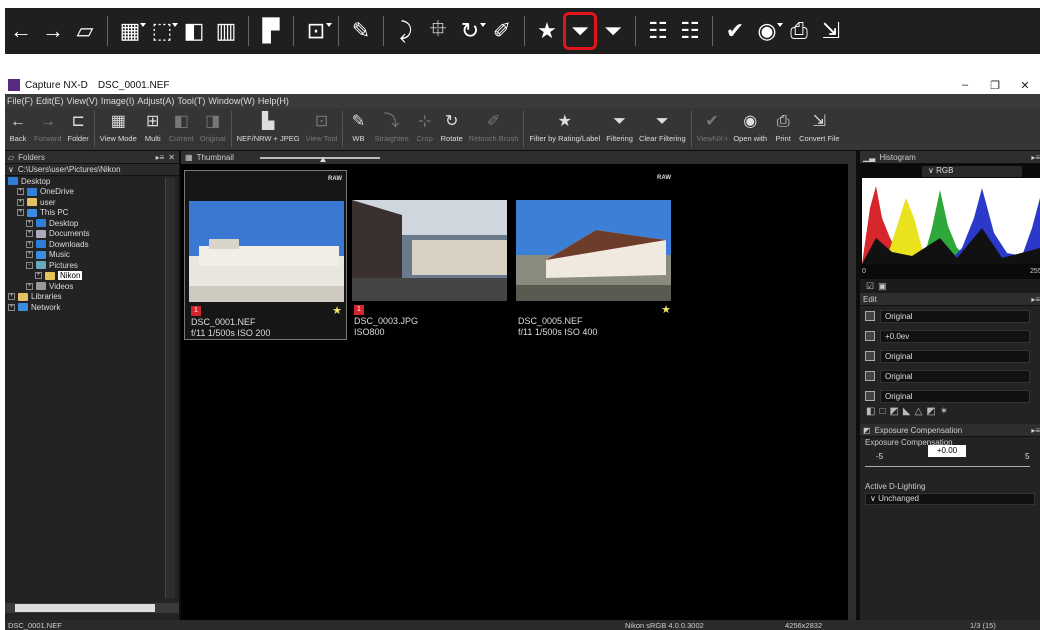 This screenshot has height=630, width=1040. I want to click on view-tool-icon: ⊡, so click(316, 31).